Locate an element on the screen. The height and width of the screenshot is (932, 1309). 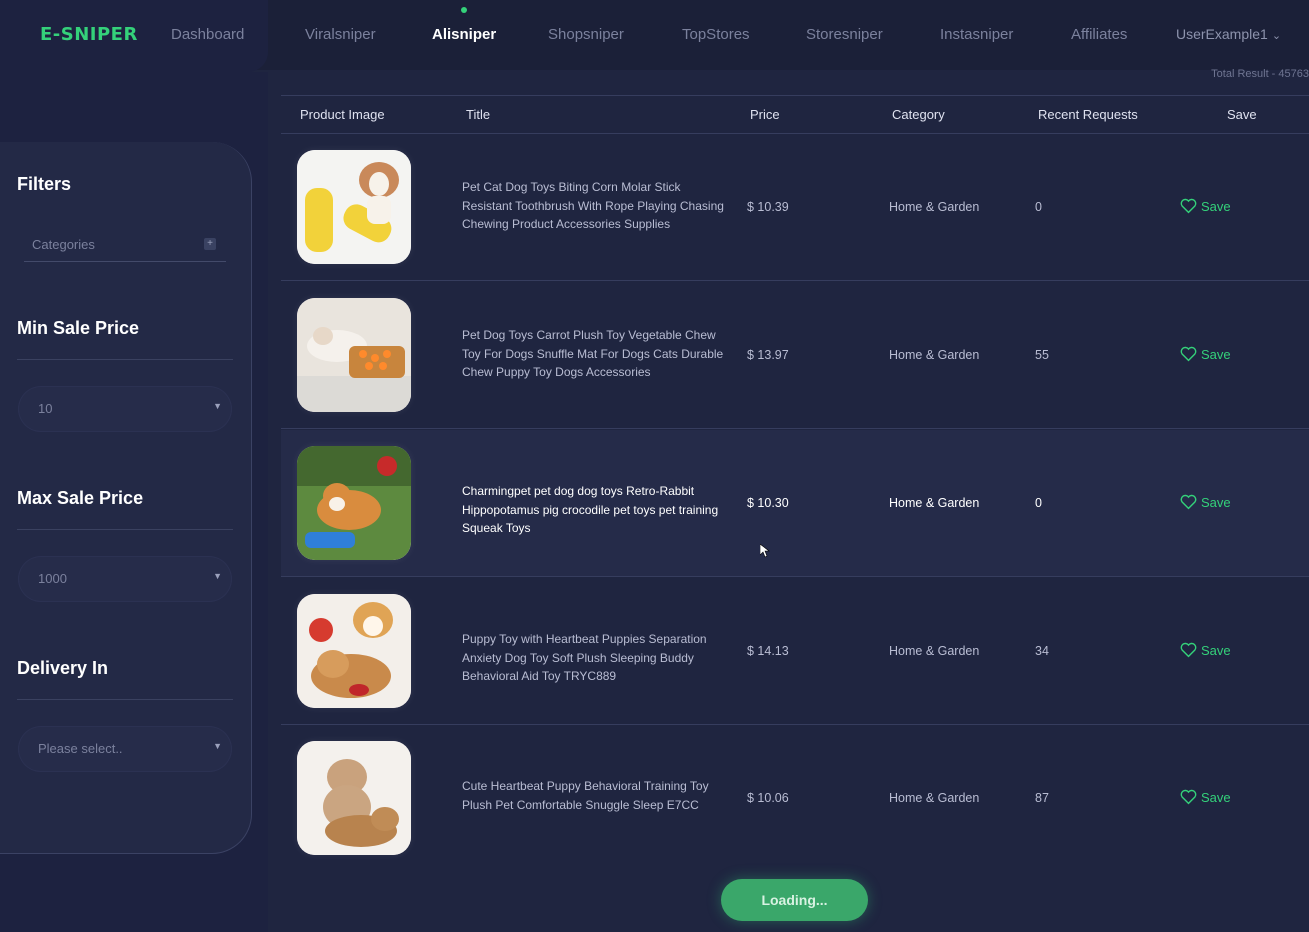
min-sale-price-heading: Min Sale Price is located at coordinates (78, 328).